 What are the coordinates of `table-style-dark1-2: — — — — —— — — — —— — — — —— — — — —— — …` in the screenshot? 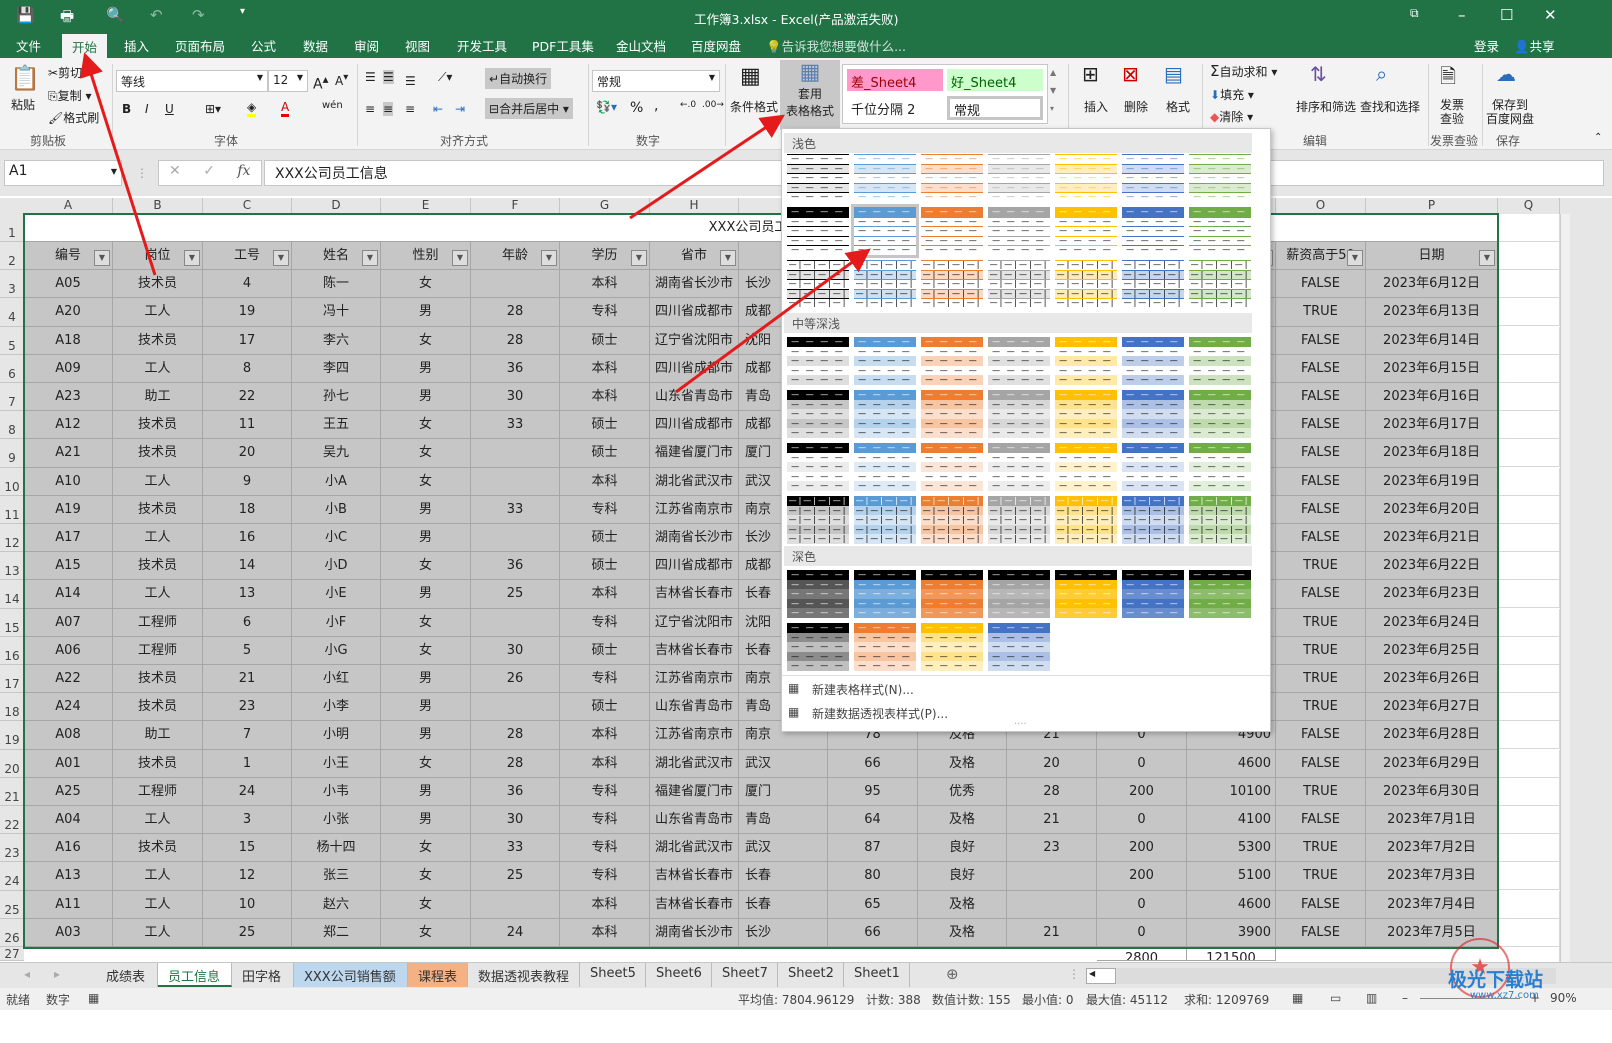 It's located at (952, 594).